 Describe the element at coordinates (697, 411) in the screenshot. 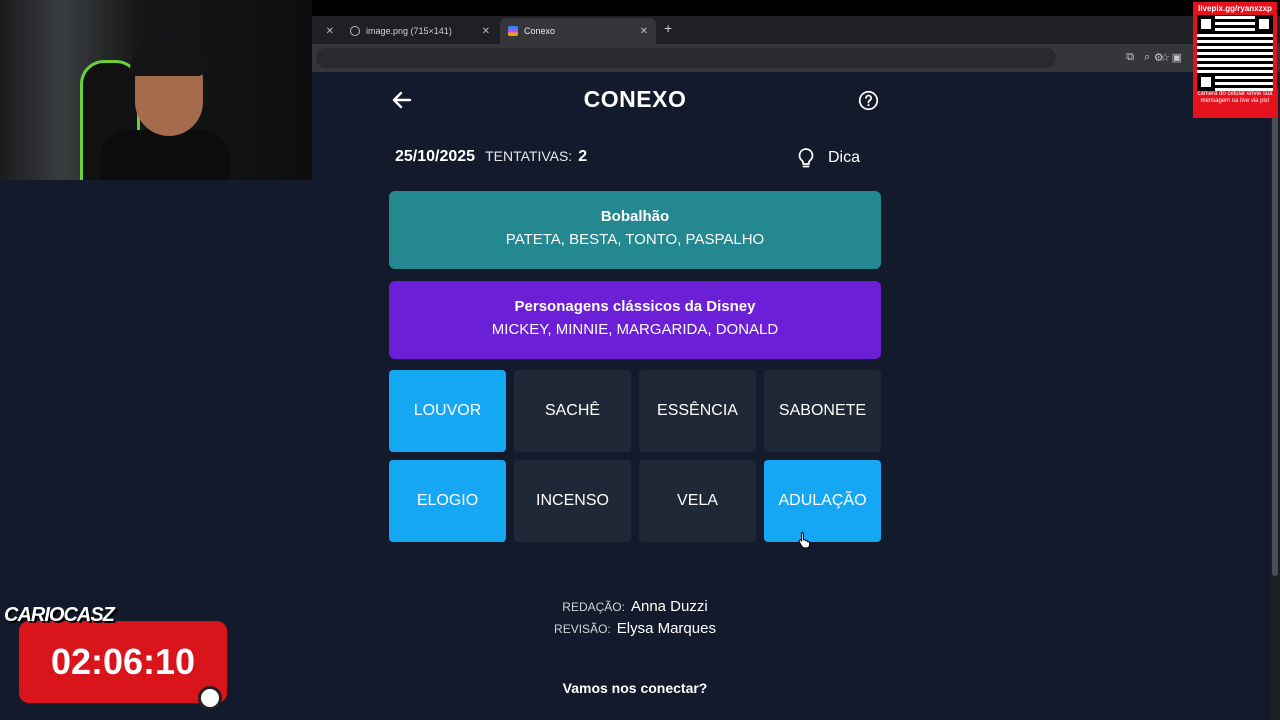

I see `word-tile-essencia: ESSÊNCIA` at that location.